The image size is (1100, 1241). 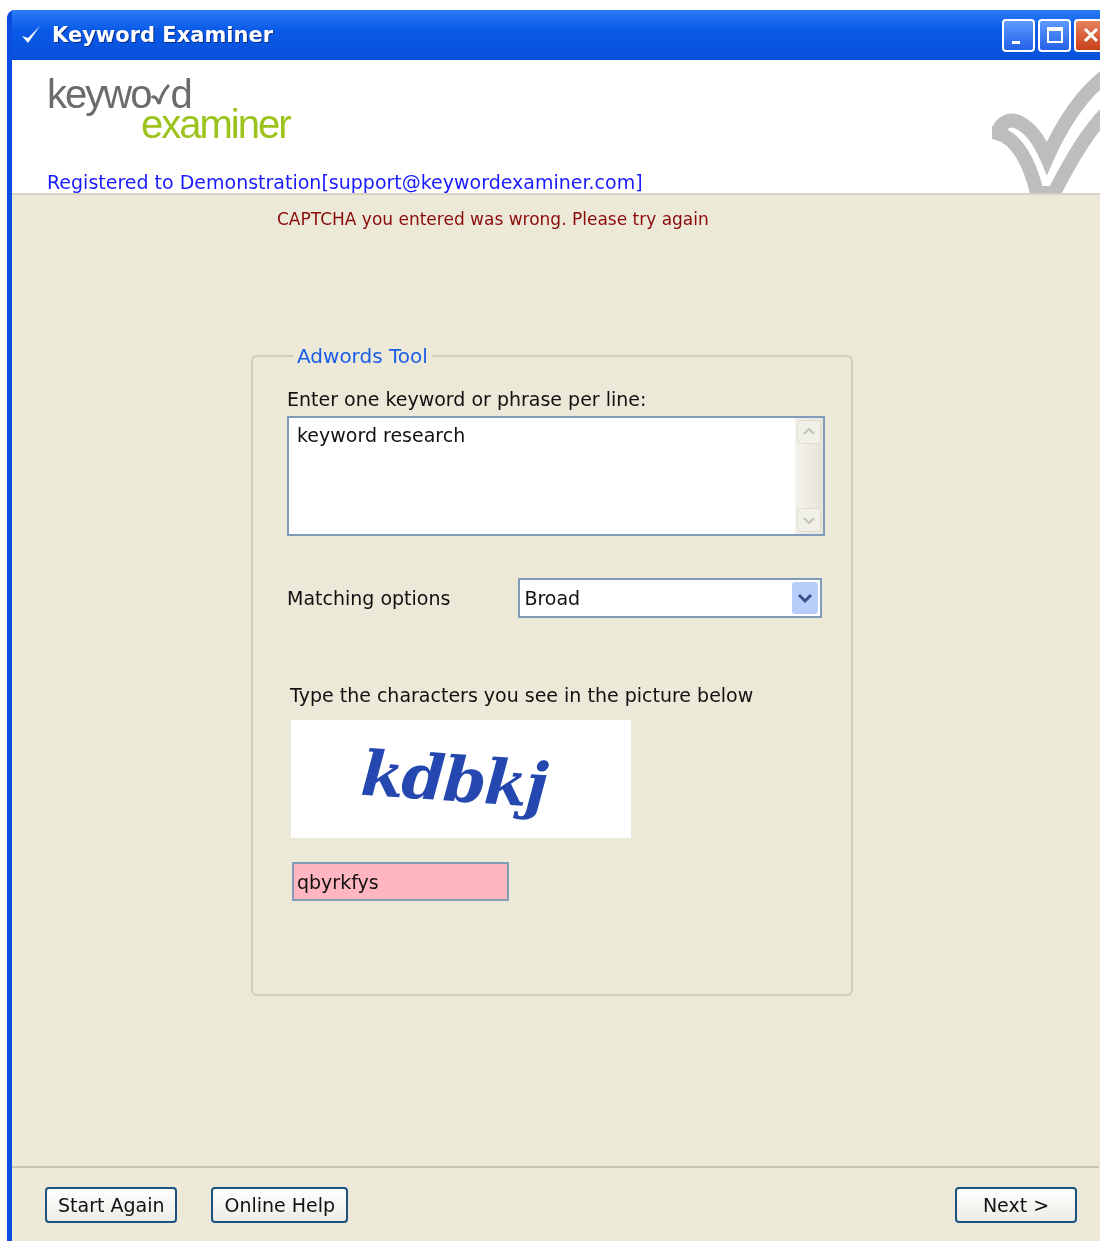 What do you see at coordinates (493, 219) in the screenshot?
I see `error-message: CAPTCHA you entered was wrong. Please try again` at bounding box center [493, 219].